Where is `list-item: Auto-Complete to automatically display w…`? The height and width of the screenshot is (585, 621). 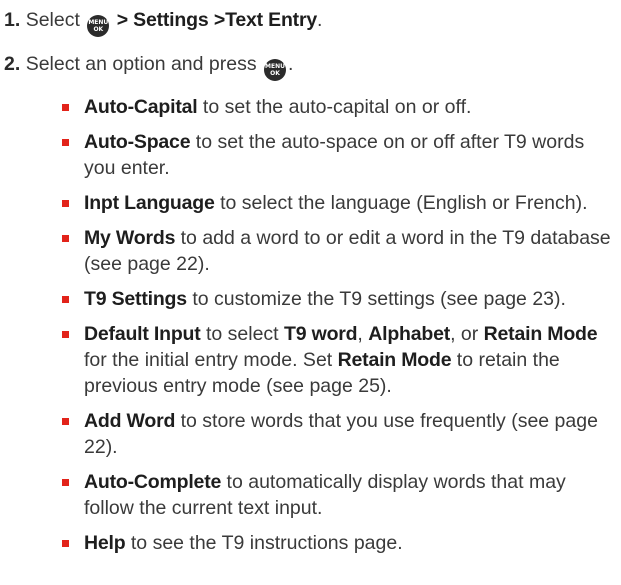
list-item: Auto-Complete to automatically display w… is located at coordinates (340, 495).